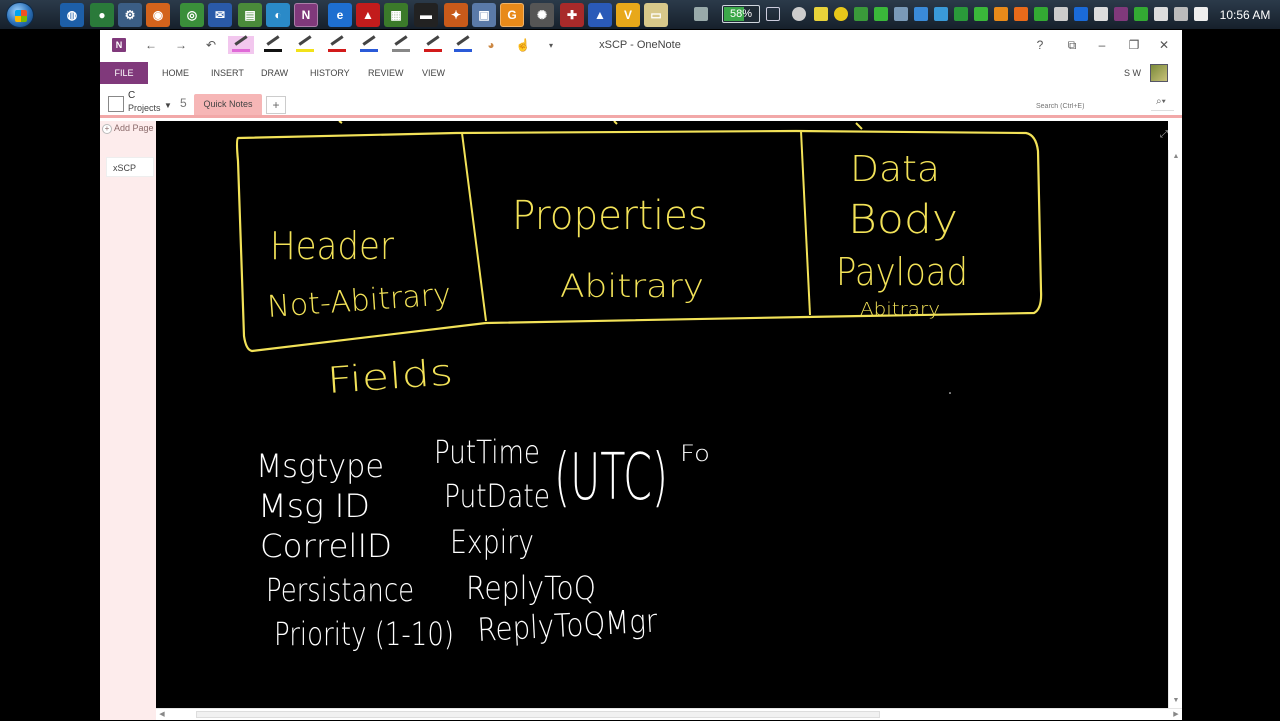 The width and height of the screenshot is (1280, 721). What do you see at coordinates (821, 14) in the screenshot?
I see `shield-icon` at bounding box center [821, 14].